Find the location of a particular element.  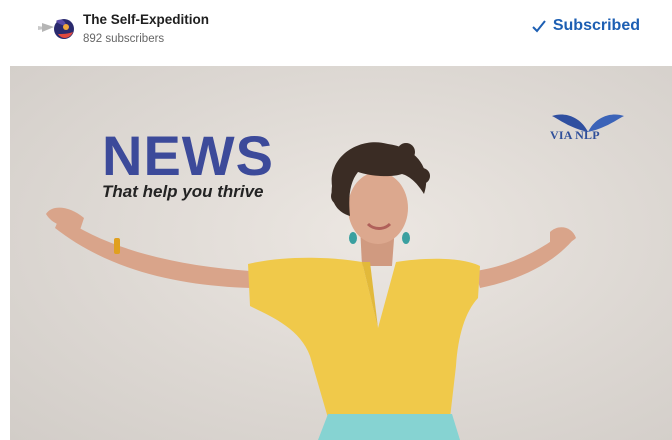

subscriber-count: 892 subscribers is located at coordinates (124, 39).